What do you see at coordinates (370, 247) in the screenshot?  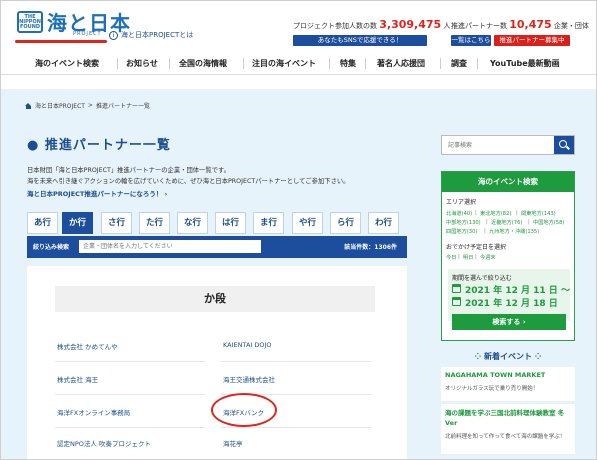 I see `result-count: 該当件数：1306件` at bounding box center [370, 247].